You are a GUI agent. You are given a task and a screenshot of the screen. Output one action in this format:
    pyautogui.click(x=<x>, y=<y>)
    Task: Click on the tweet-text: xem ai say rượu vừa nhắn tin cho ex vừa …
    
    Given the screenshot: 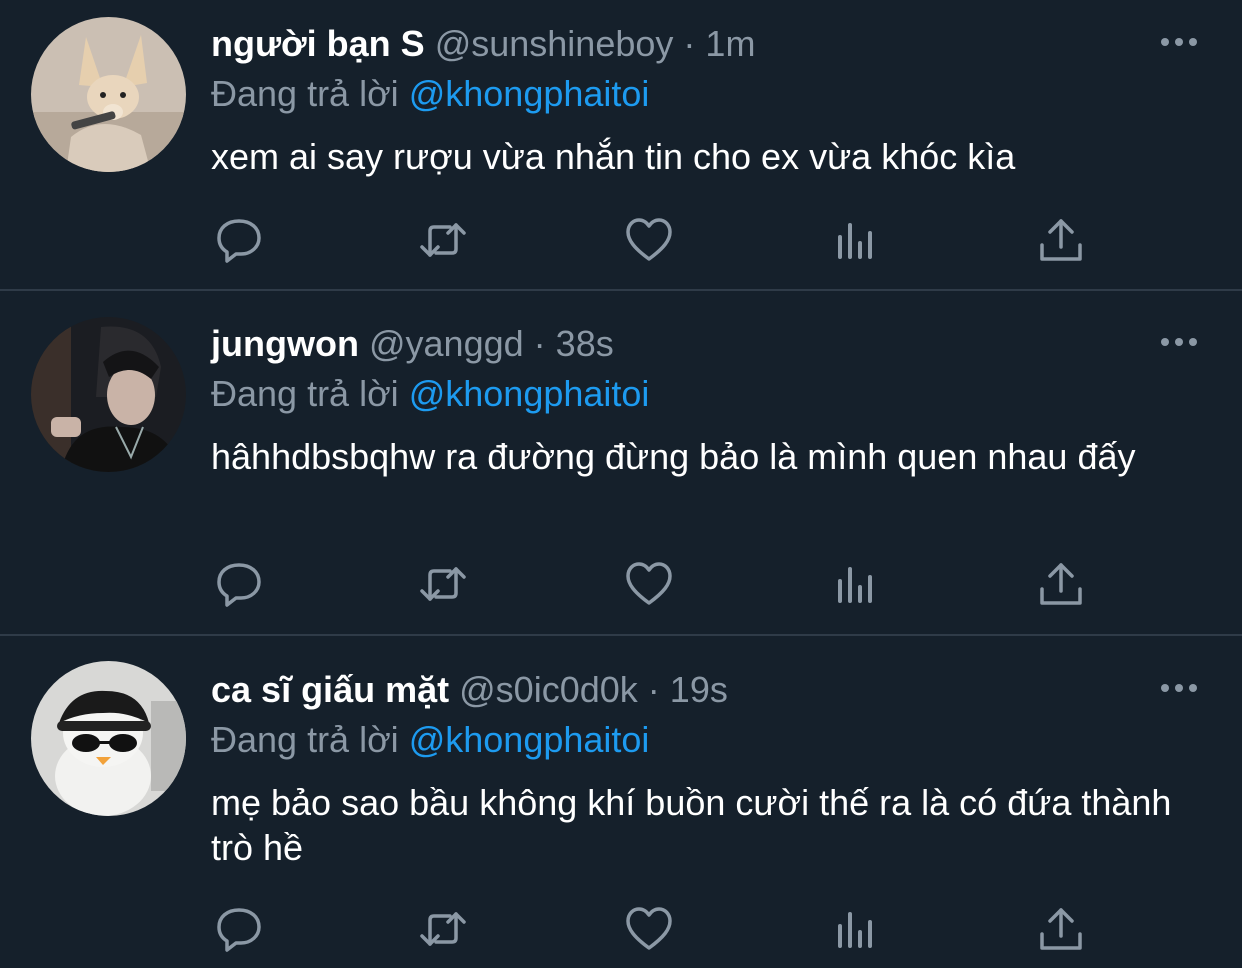 What is the action you would take?
    pyautogui.click(x=613, y=156)
    